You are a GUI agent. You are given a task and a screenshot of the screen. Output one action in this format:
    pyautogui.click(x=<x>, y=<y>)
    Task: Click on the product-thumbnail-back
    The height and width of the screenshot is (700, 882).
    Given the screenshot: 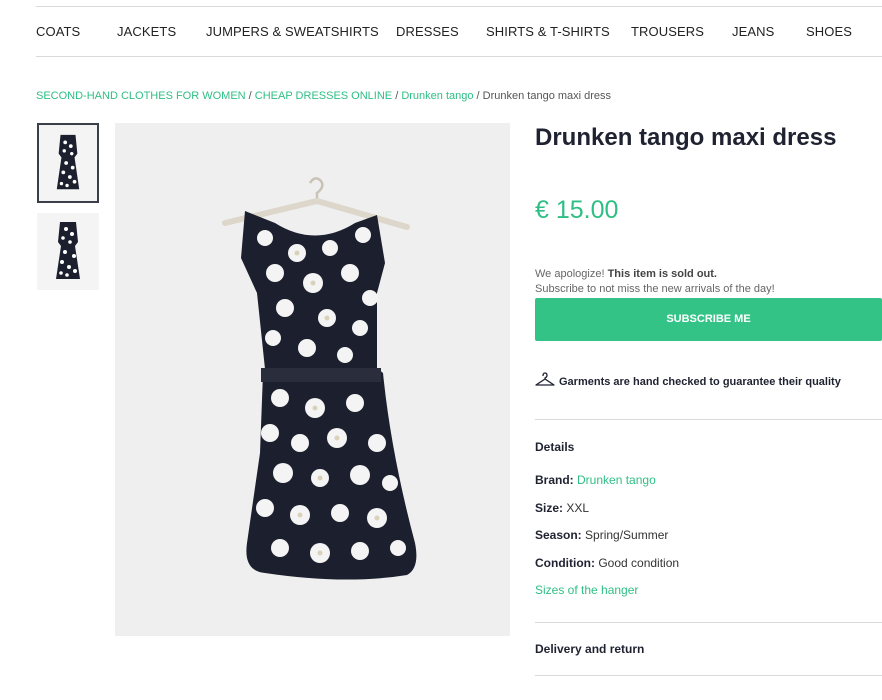 What is the action you would take?
    pyautogui.click(x=68, y=251)
    